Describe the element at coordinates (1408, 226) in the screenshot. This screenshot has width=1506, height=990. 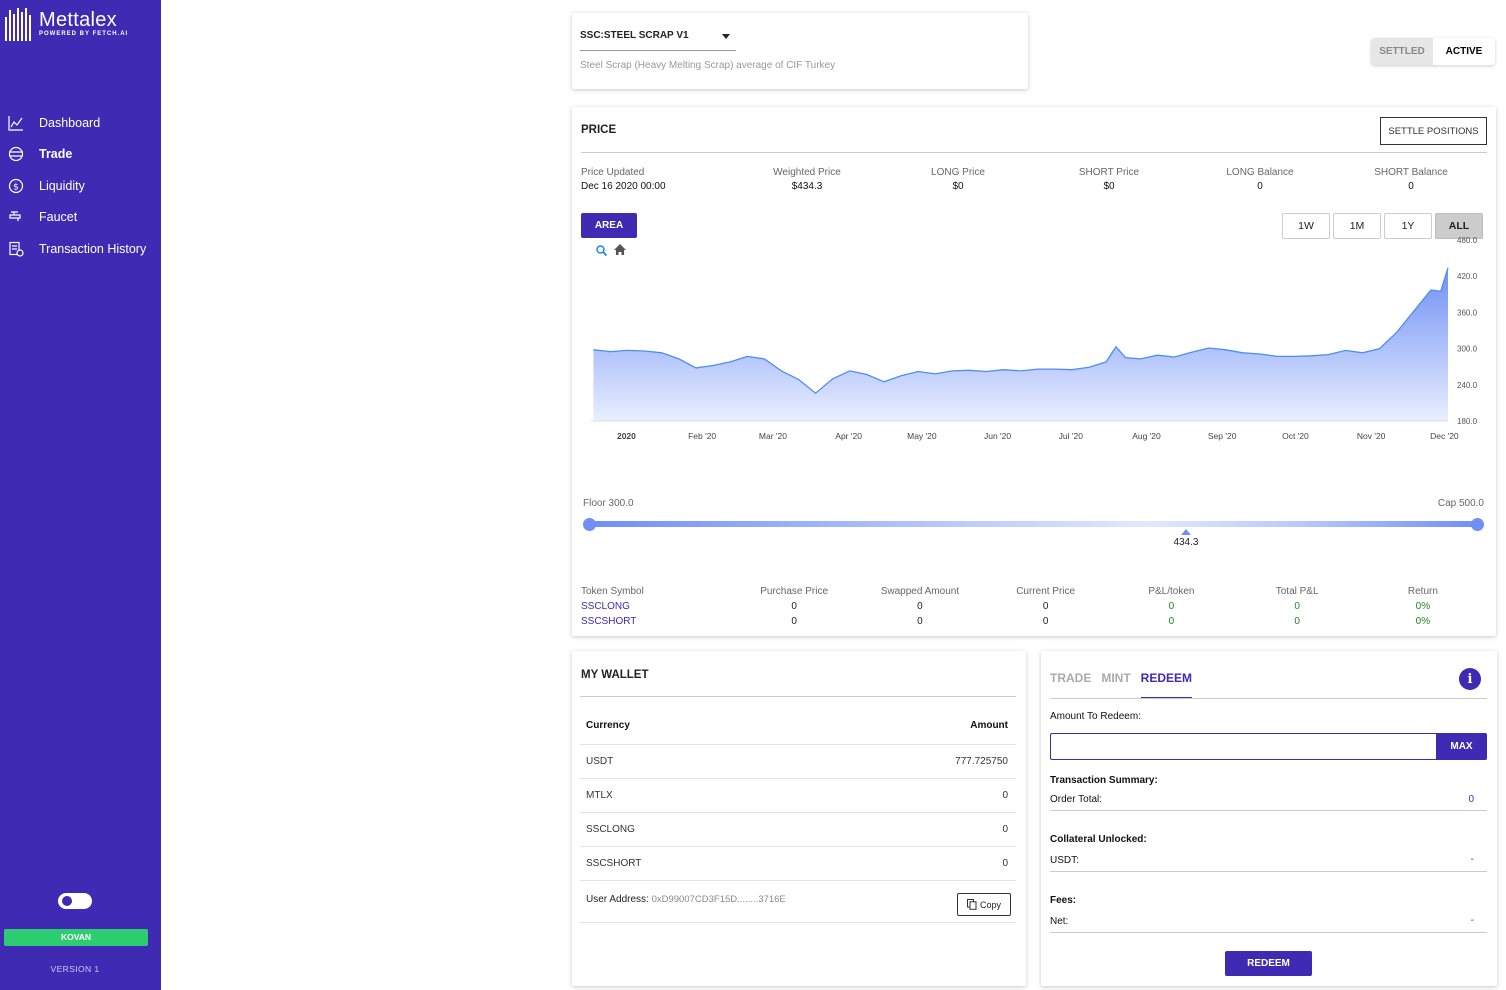
I see `range-1y-button: 1Y` at that location.